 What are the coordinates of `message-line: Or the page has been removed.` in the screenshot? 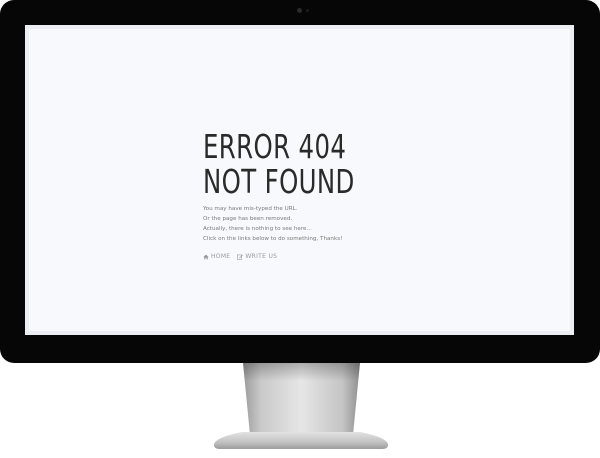 It's located at (248, 219).